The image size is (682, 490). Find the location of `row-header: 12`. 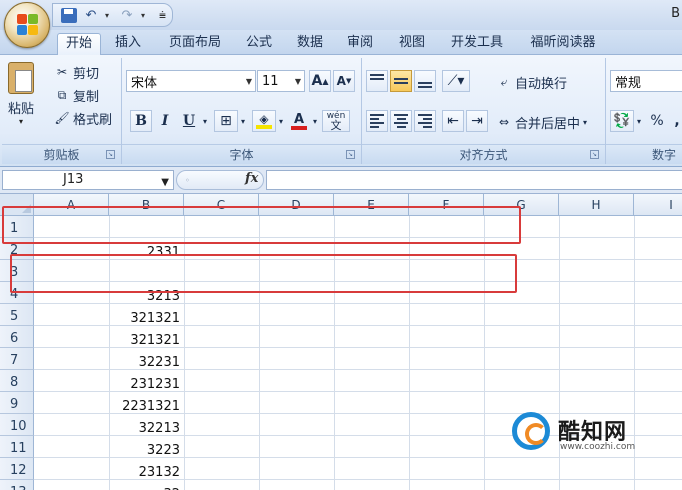

row-header: 12 is located at coordinates (17, 469).